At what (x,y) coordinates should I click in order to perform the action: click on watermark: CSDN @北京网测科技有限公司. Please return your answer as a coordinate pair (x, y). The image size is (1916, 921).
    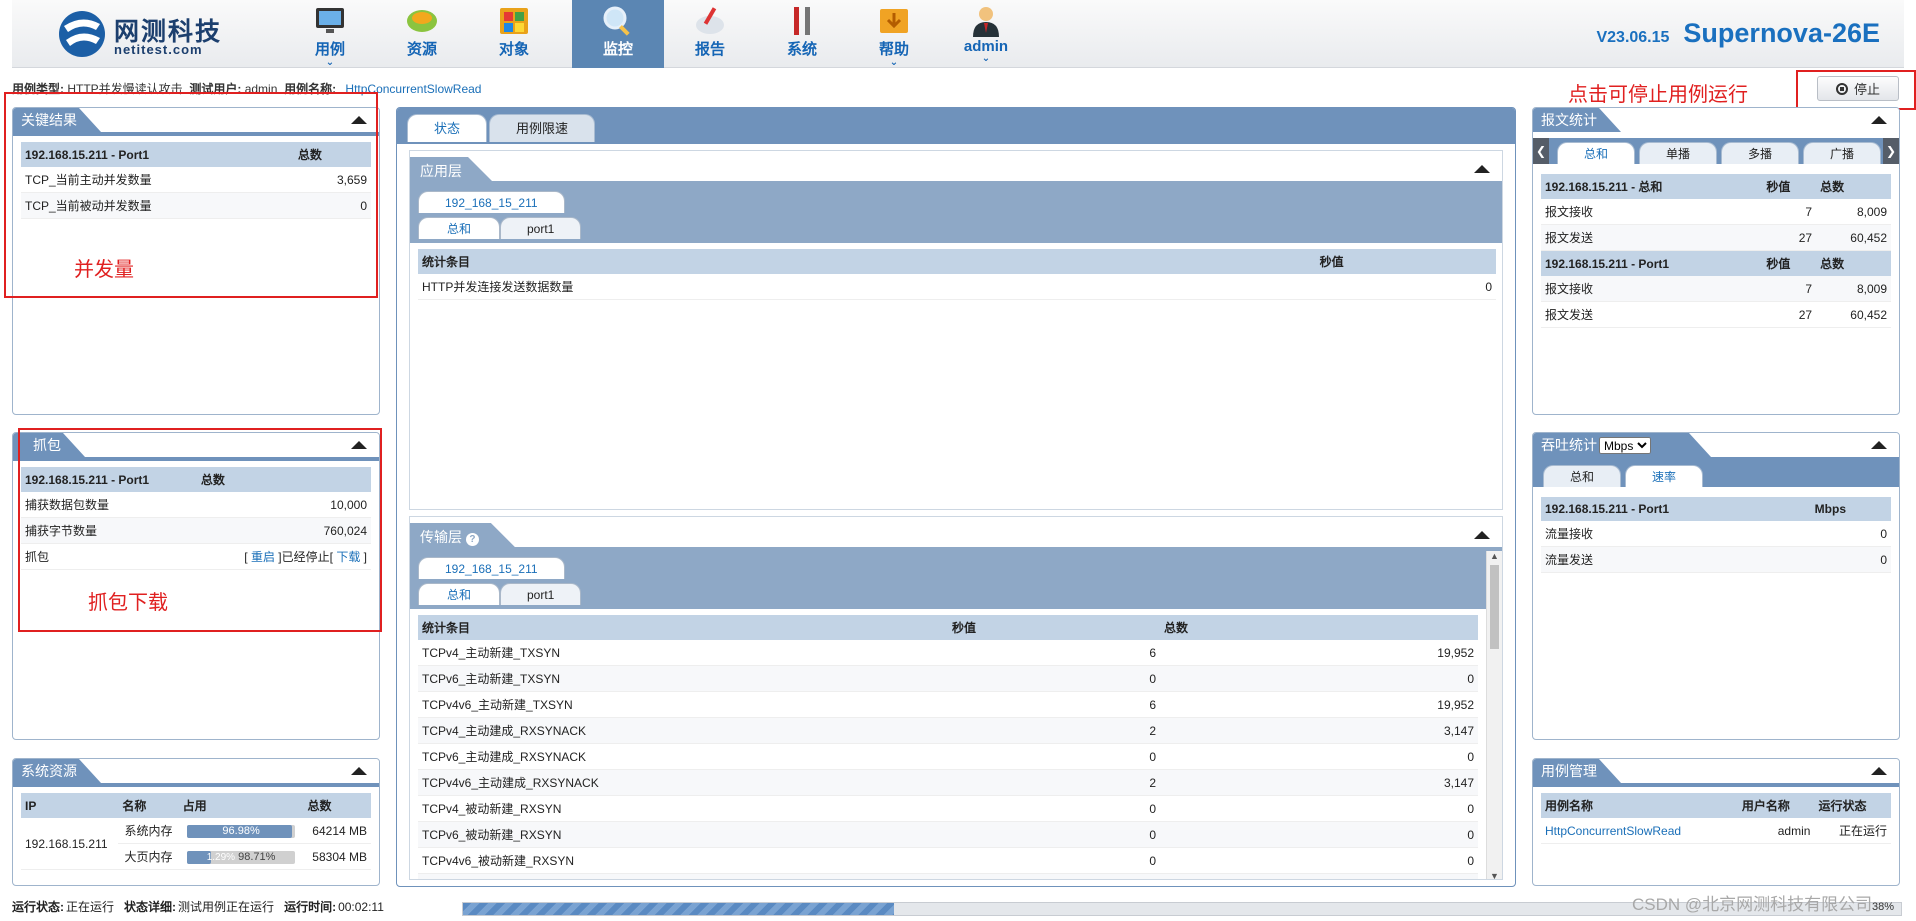
    Looking at the image, I should click on (1752, 904).